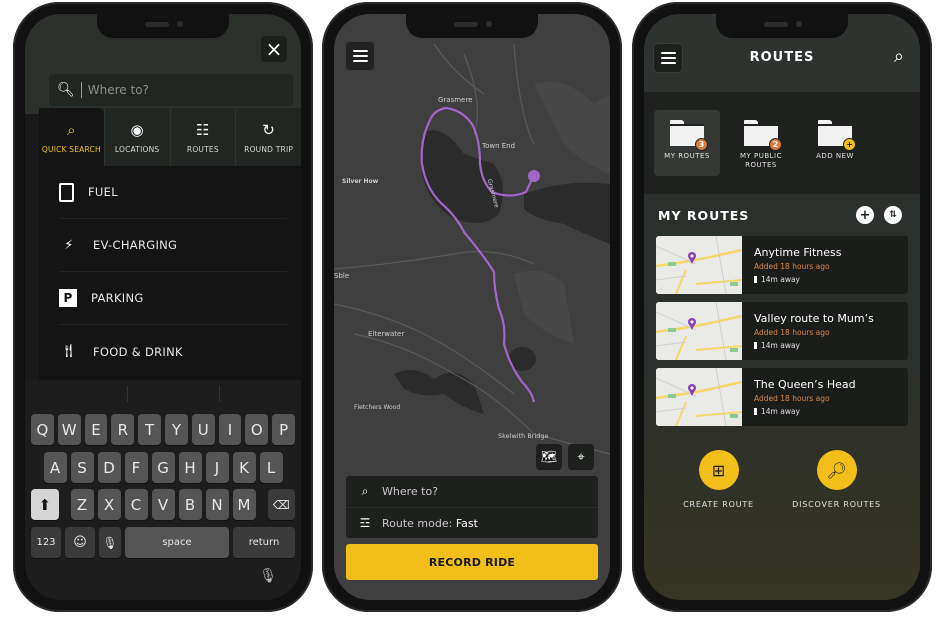 Image resolution: width=938 pixels, height=620 pixels. I want to click on plus-icon: +, so click(865, 215).